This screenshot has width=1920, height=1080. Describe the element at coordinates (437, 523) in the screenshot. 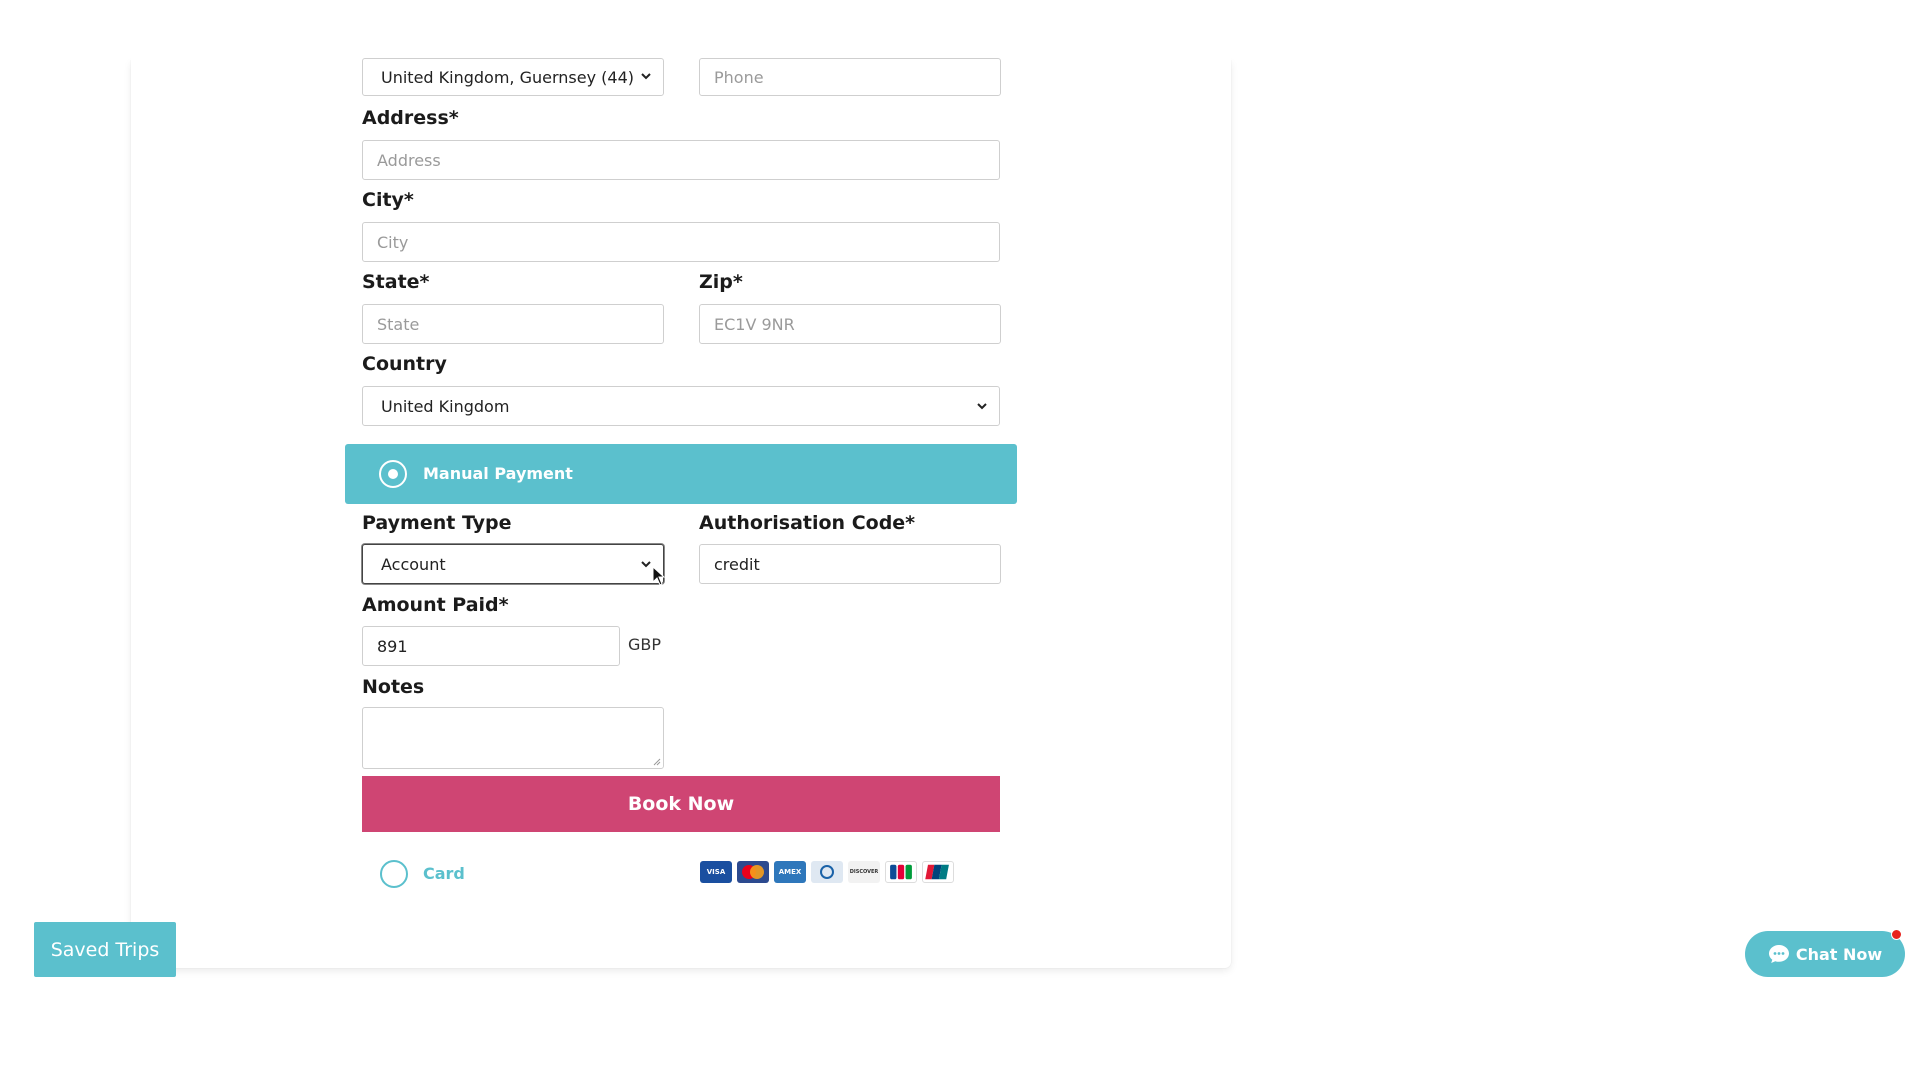

I see `payment-type-label: Payment Type` at that location.